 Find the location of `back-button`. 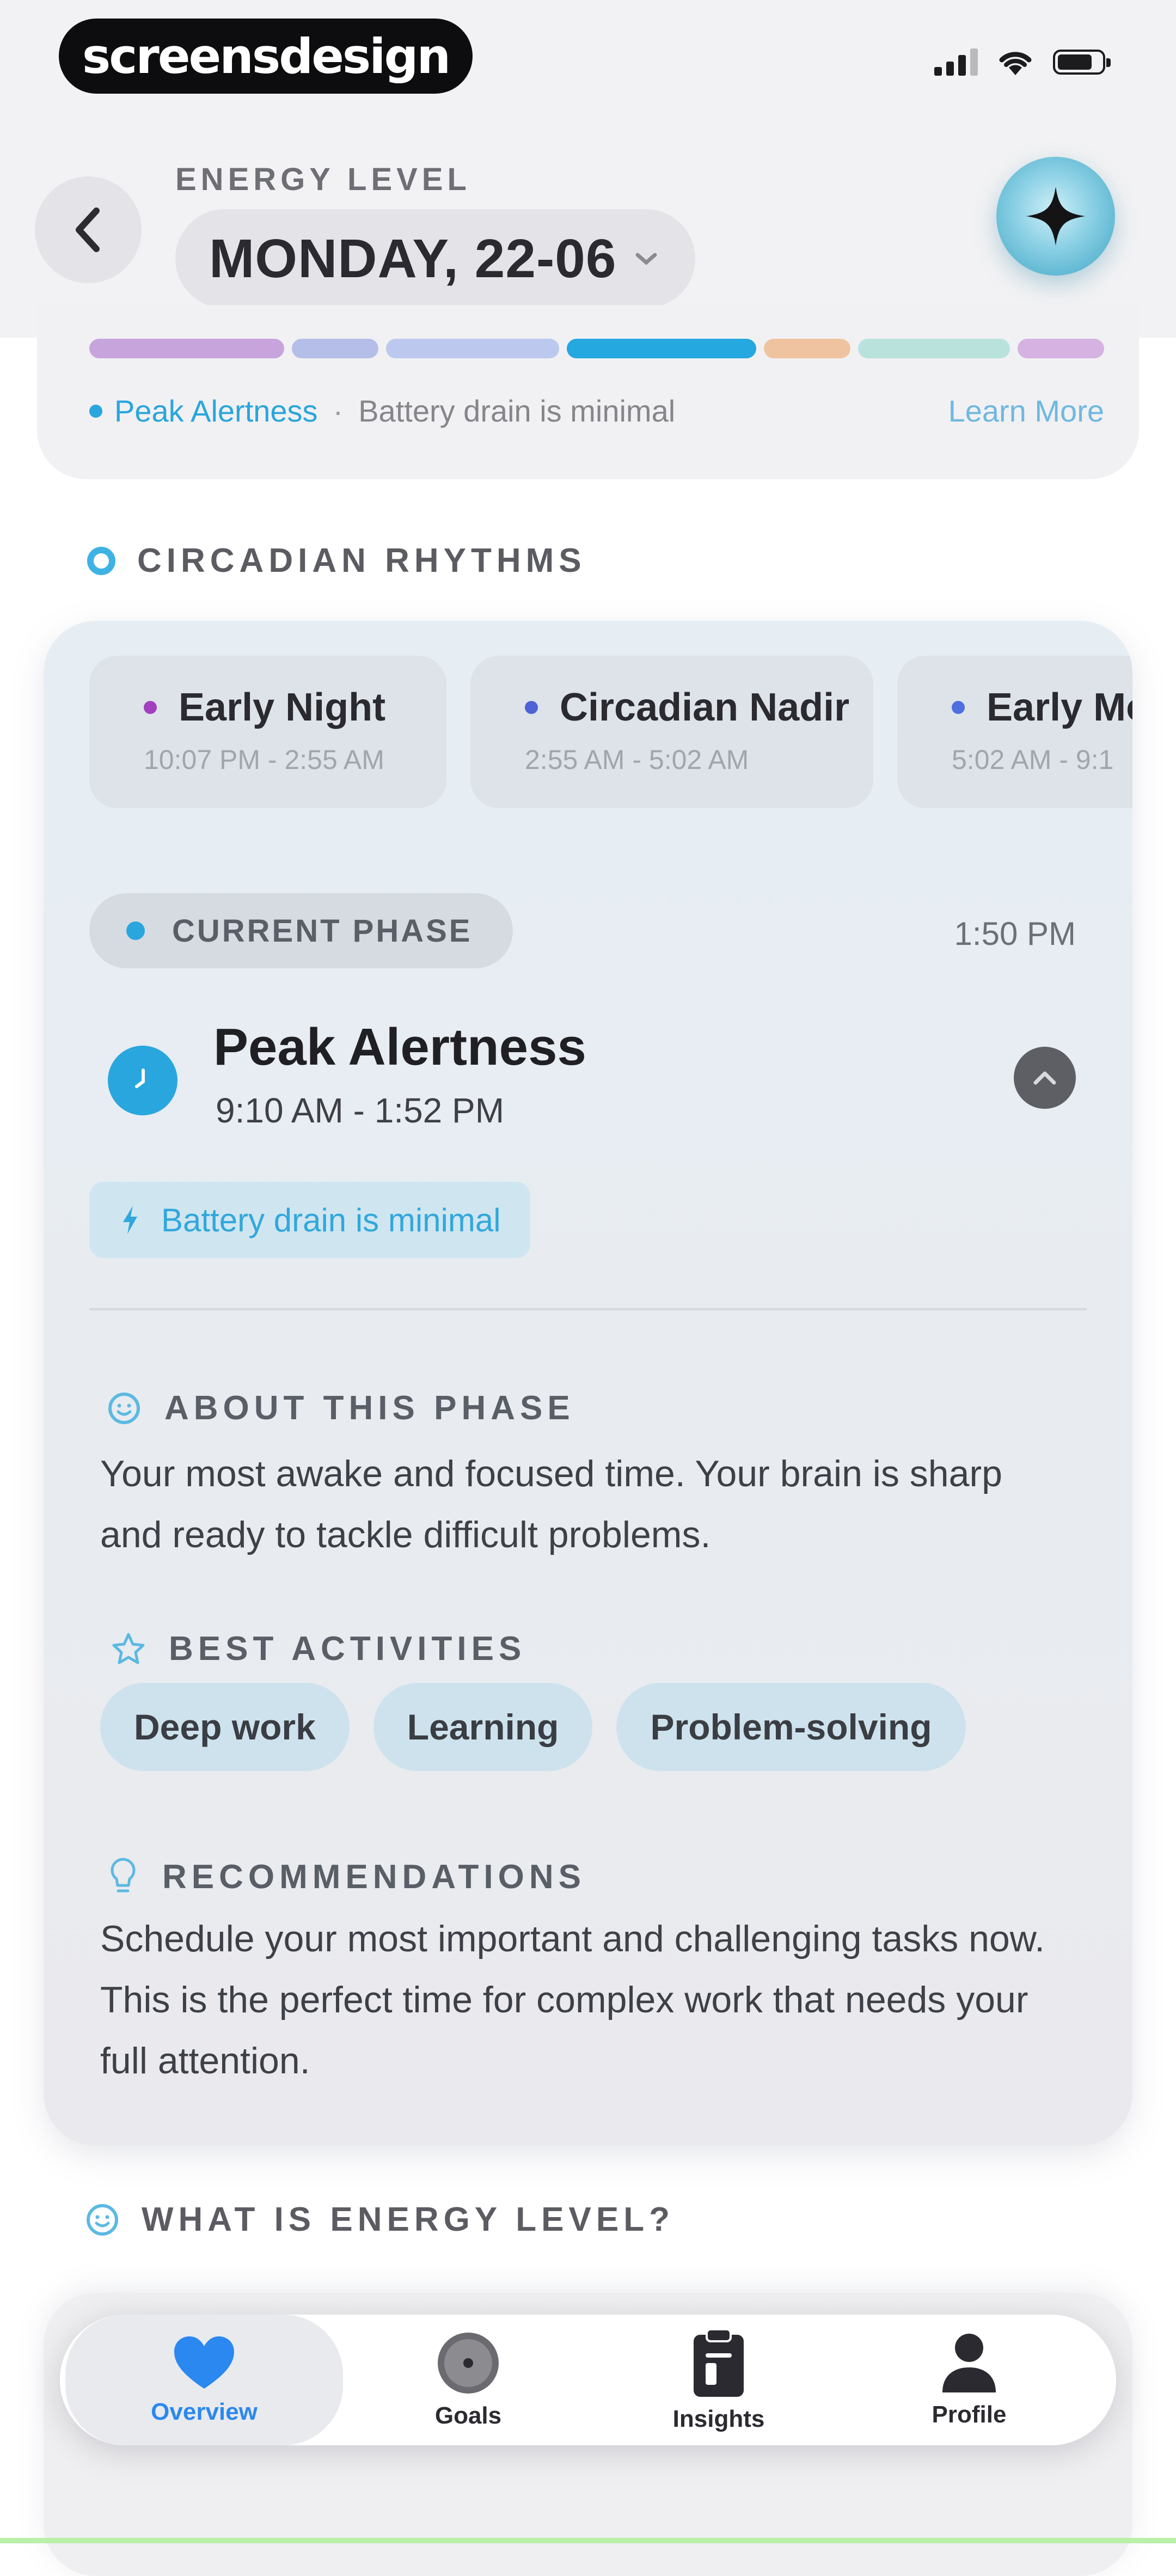

back-button is located at coordinates (88, 229).